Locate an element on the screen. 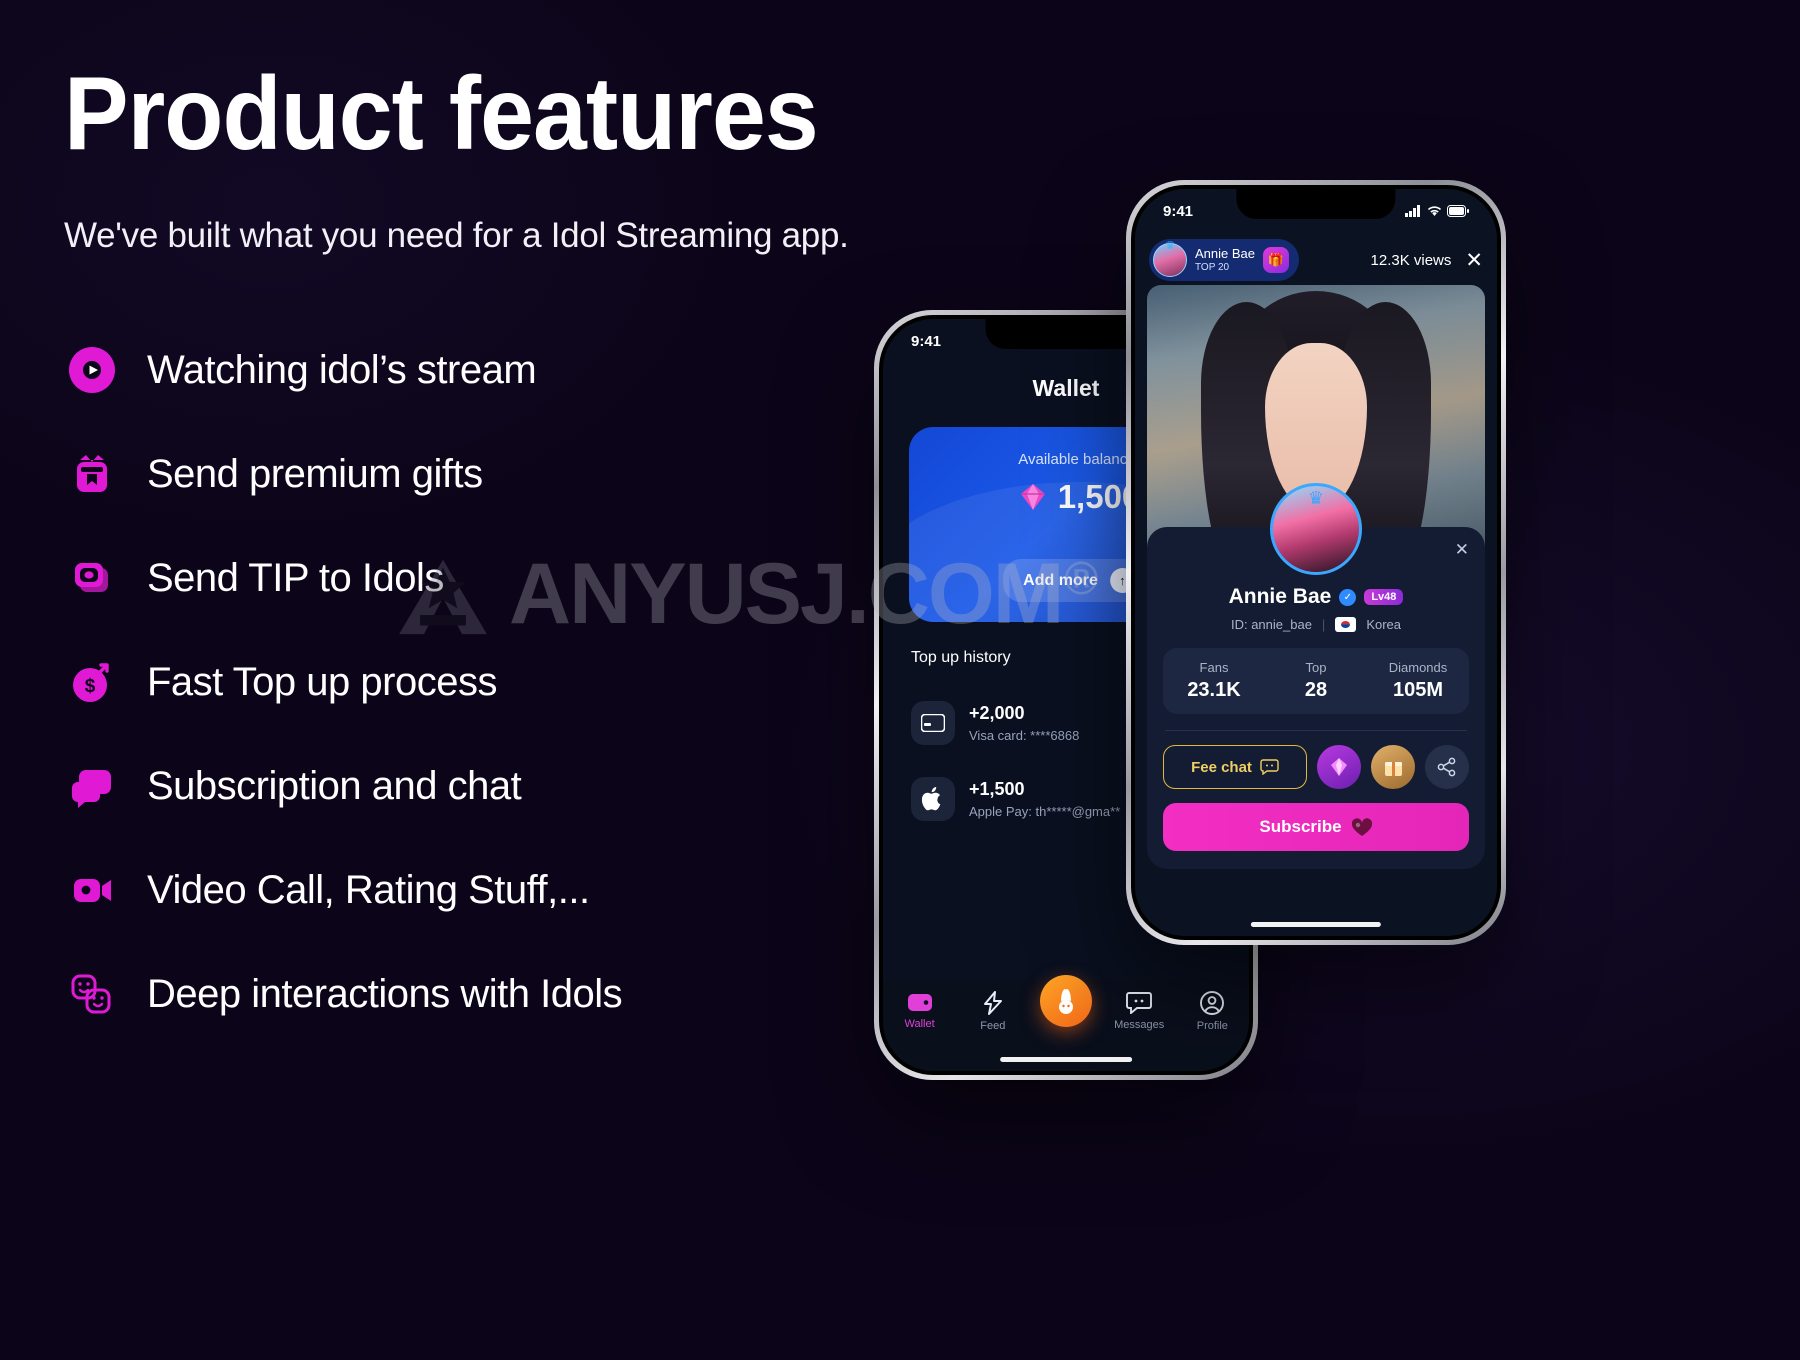  divider is located at coordinates (1316, 730).